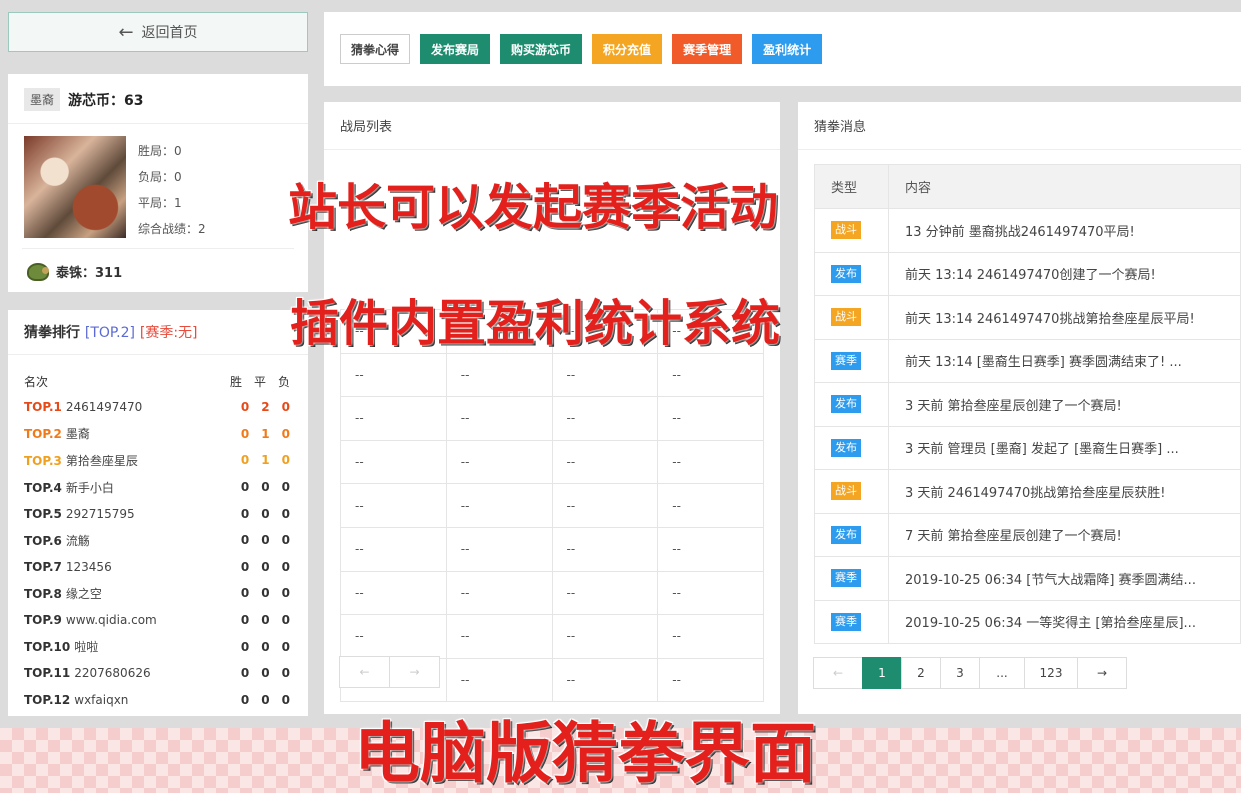 The width and height of the screenshot is (1241, 793). Describe the element at coordinates (1064, 534) in the screenshot. I see `message-content: 7 天前 第拾叁座星辰创建了一个赛局!` at that location.